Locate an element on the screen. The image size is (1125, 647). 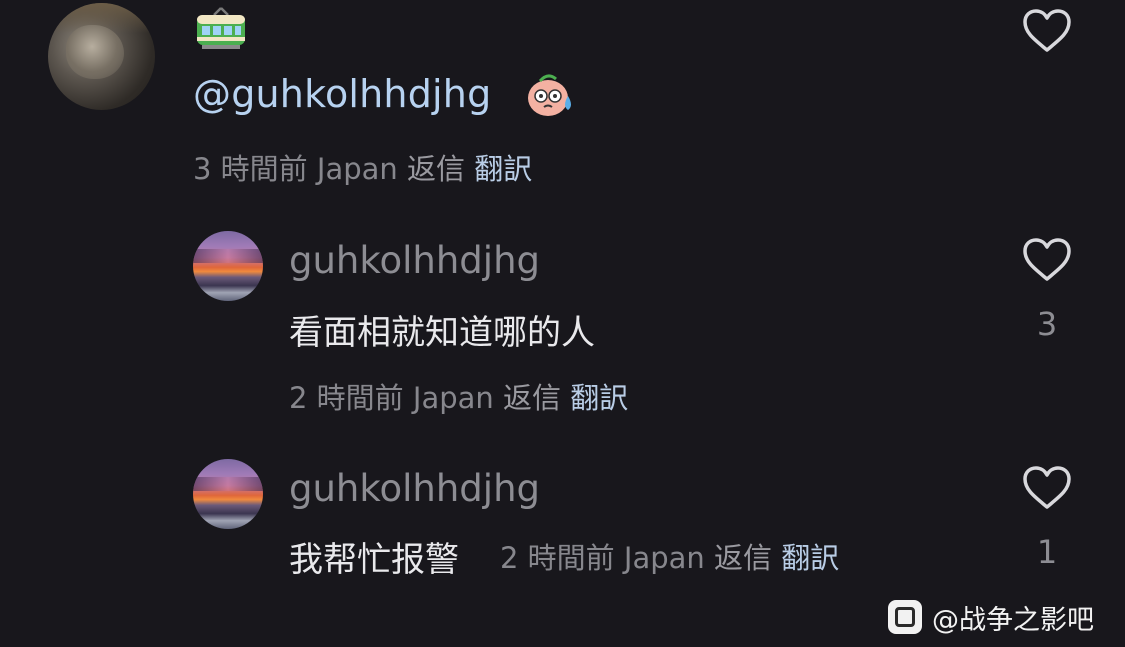
tieba-logo-icon is located at coordinates (905, 617).